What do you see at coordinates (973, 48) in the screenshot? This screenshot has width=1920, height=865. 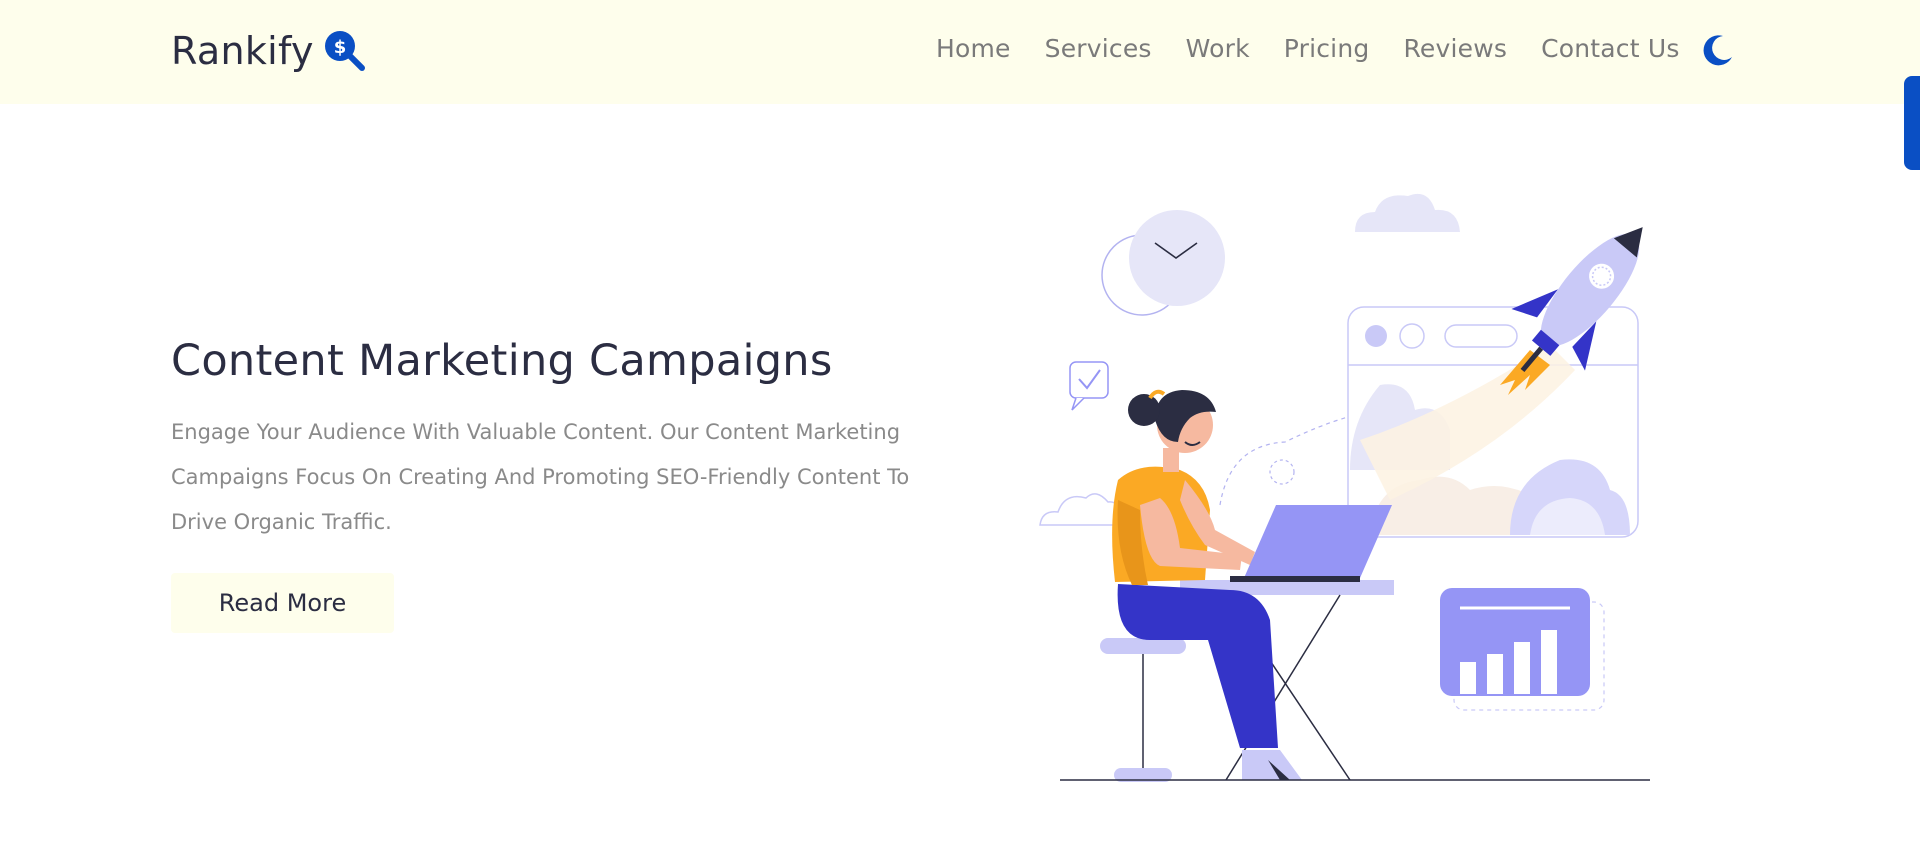 I see `nav-link-home: Home` at bounding box center [973, 48].